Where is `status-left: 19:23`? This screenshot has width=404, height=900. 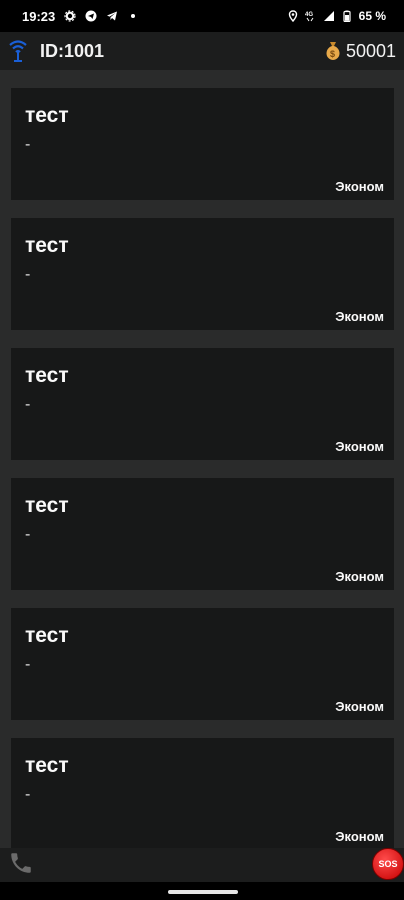
status-left: 19:23 is located at coordinates (80, 16).